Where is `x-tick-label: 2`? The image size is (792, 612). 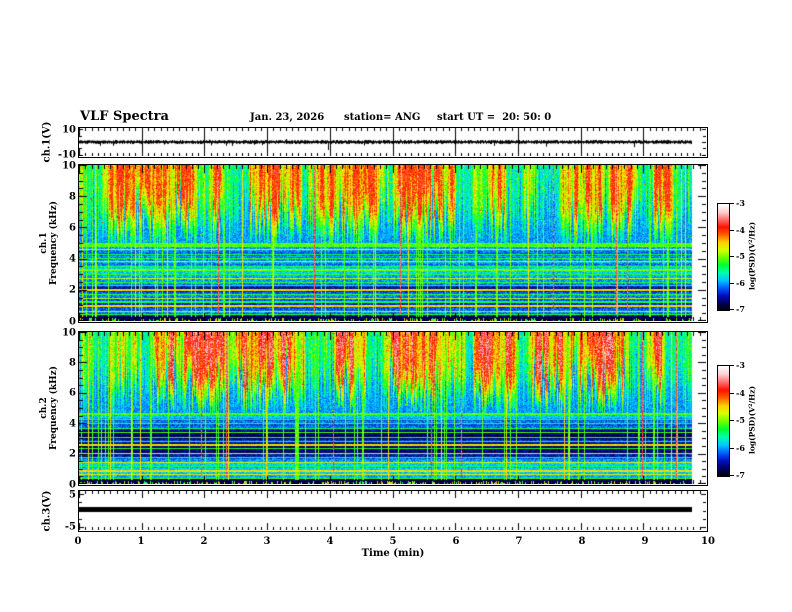 x-tick-label: 2 is located at coordinates (204, 541).